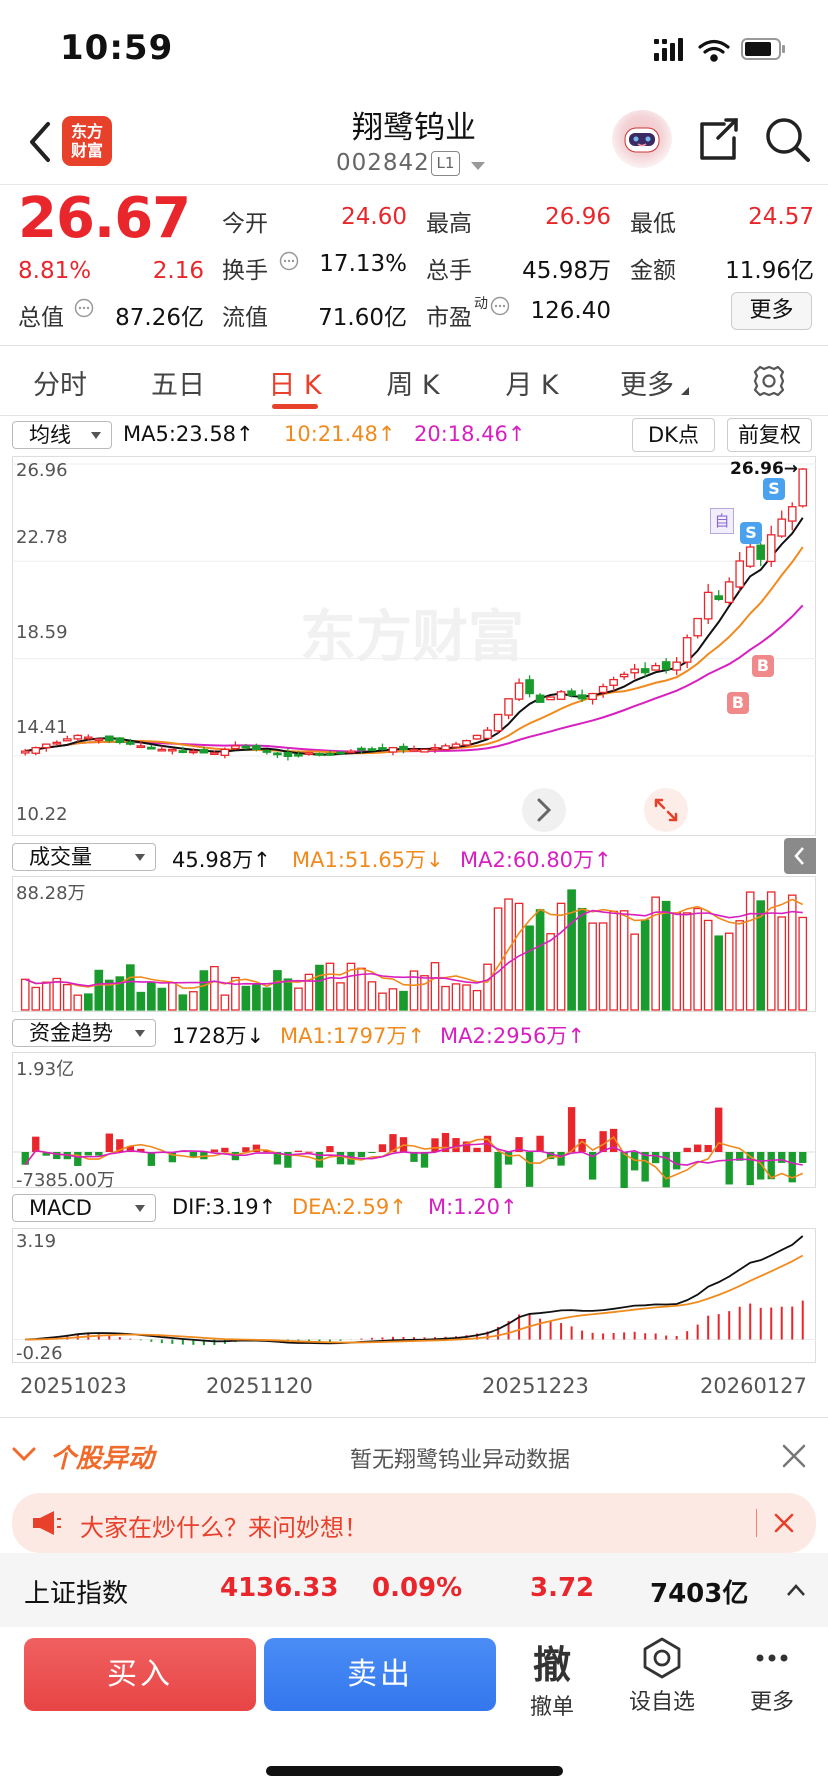  I want to click on ai-assistant-icon, so click(642, 139).